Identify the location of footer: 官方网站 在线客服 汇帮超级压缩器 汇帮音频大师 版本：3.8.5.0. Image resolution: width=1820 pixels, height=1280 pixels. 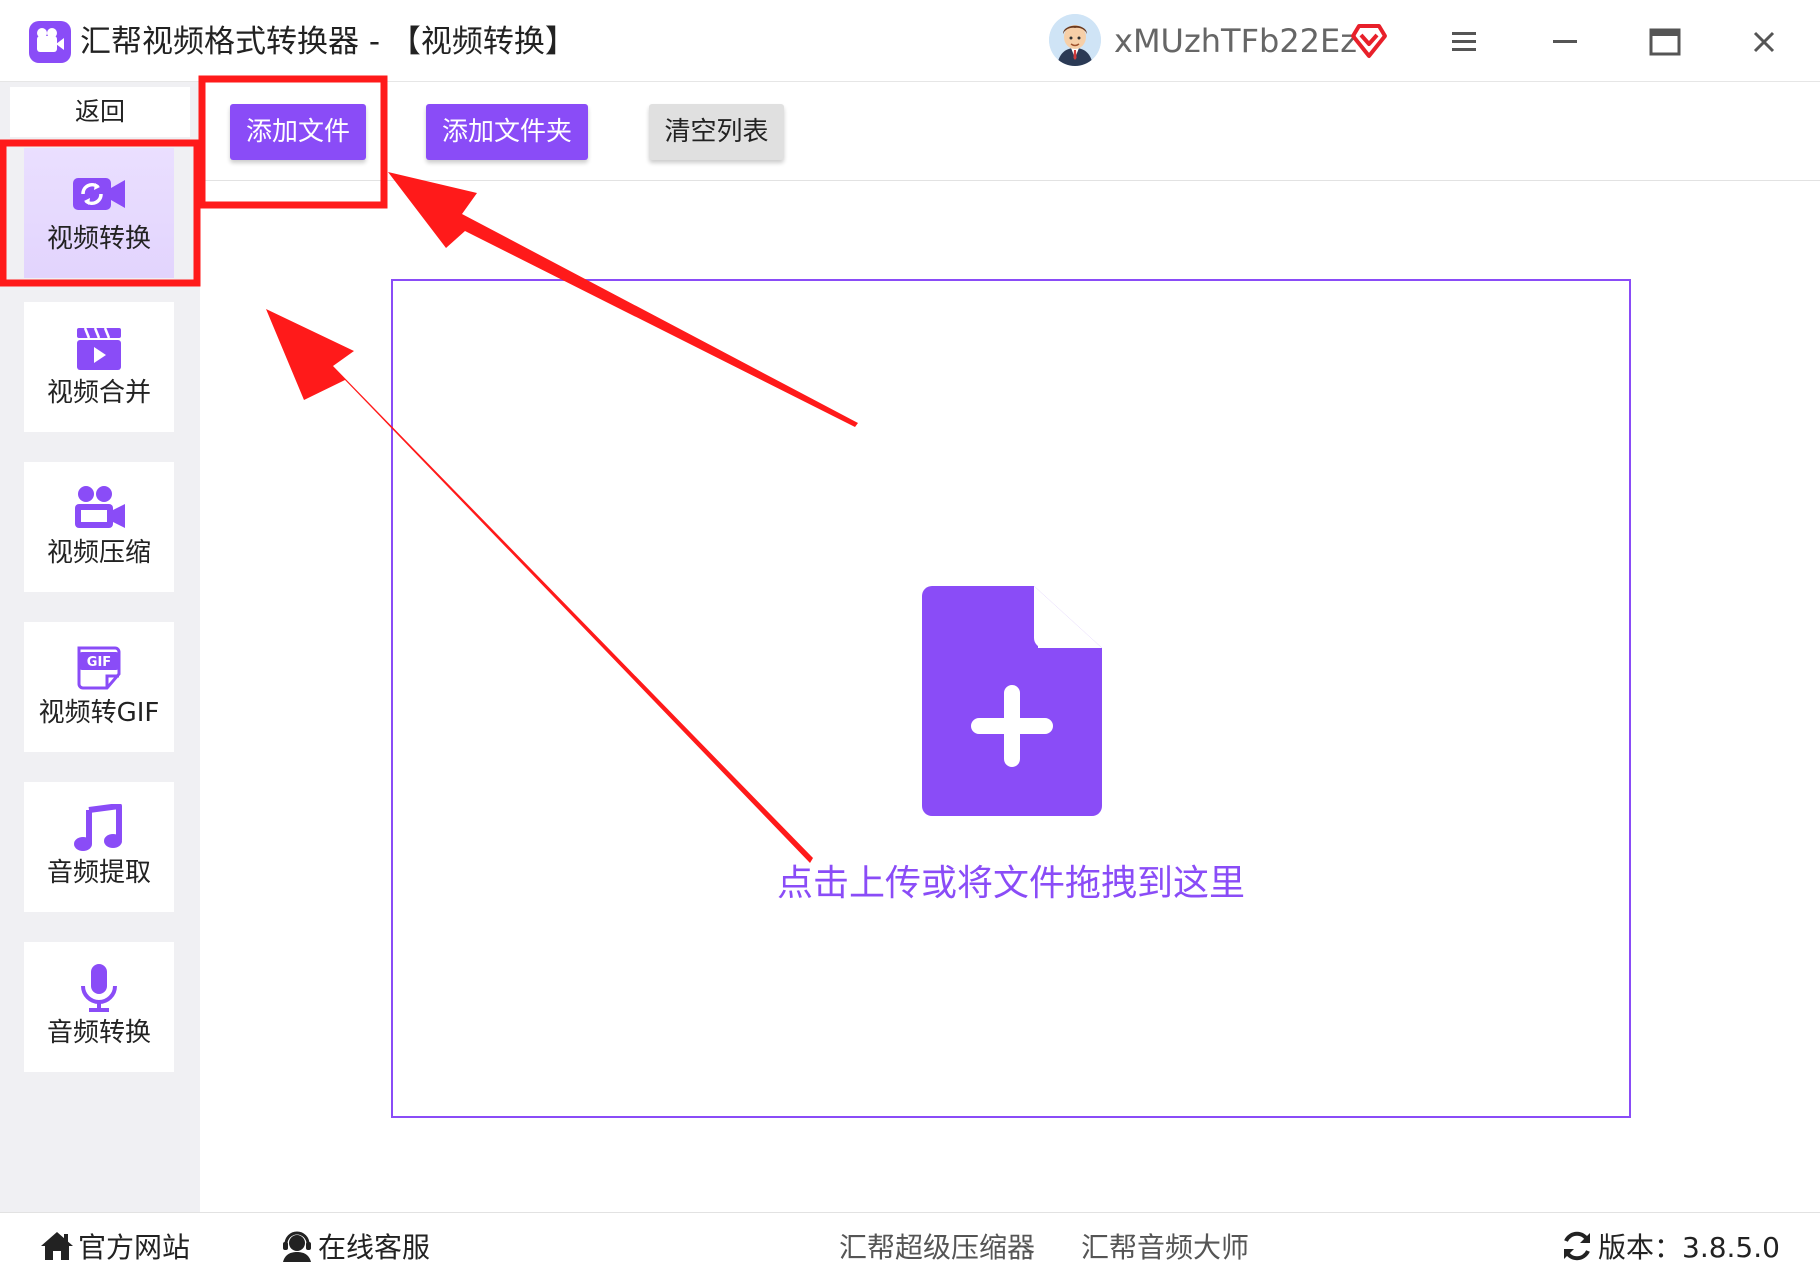
(910, 1246).